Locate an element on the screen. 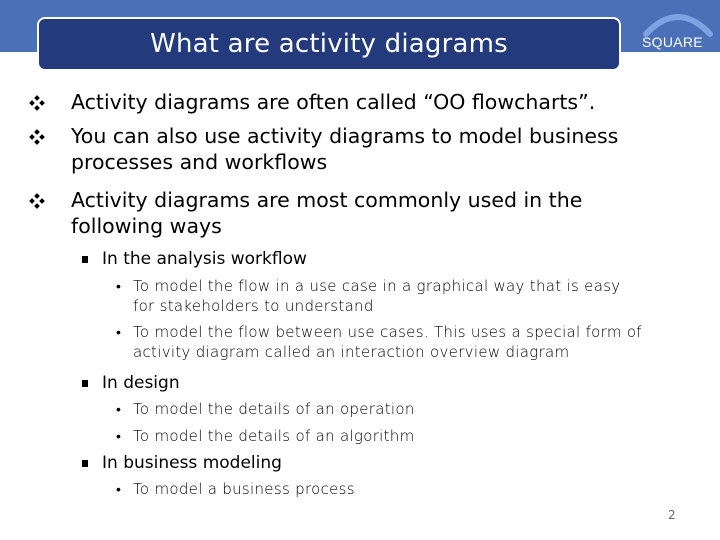 This screenshot has height=540, width=720. subbullet-item: In the analysis workflow is located at coordinates (194, 259).